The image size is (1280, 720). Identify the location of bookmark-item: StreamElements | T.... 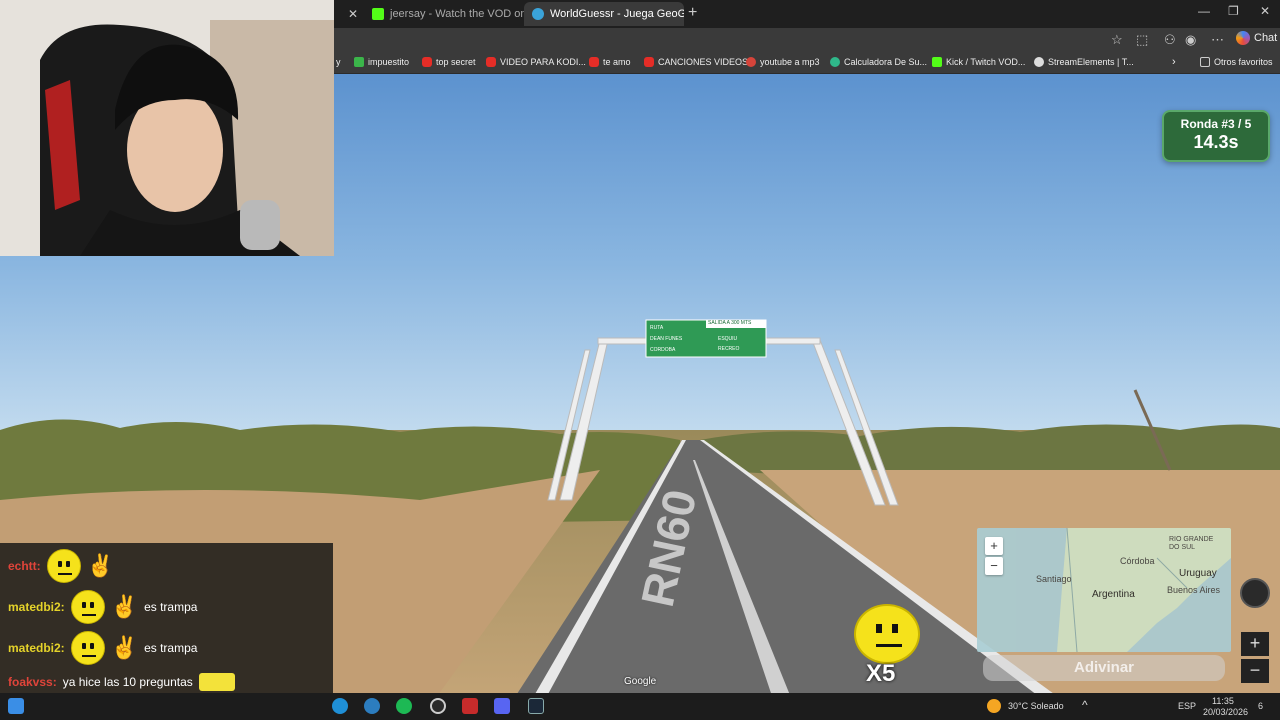
(1084, 62).